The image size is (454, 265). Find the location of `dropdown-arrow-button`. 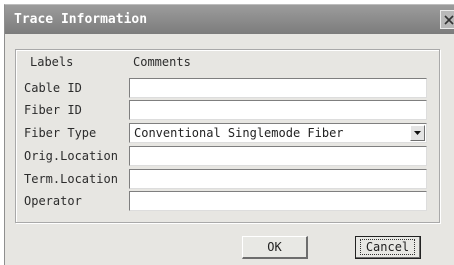

dropdown-arrow-button is located at coordinates (417, 133).